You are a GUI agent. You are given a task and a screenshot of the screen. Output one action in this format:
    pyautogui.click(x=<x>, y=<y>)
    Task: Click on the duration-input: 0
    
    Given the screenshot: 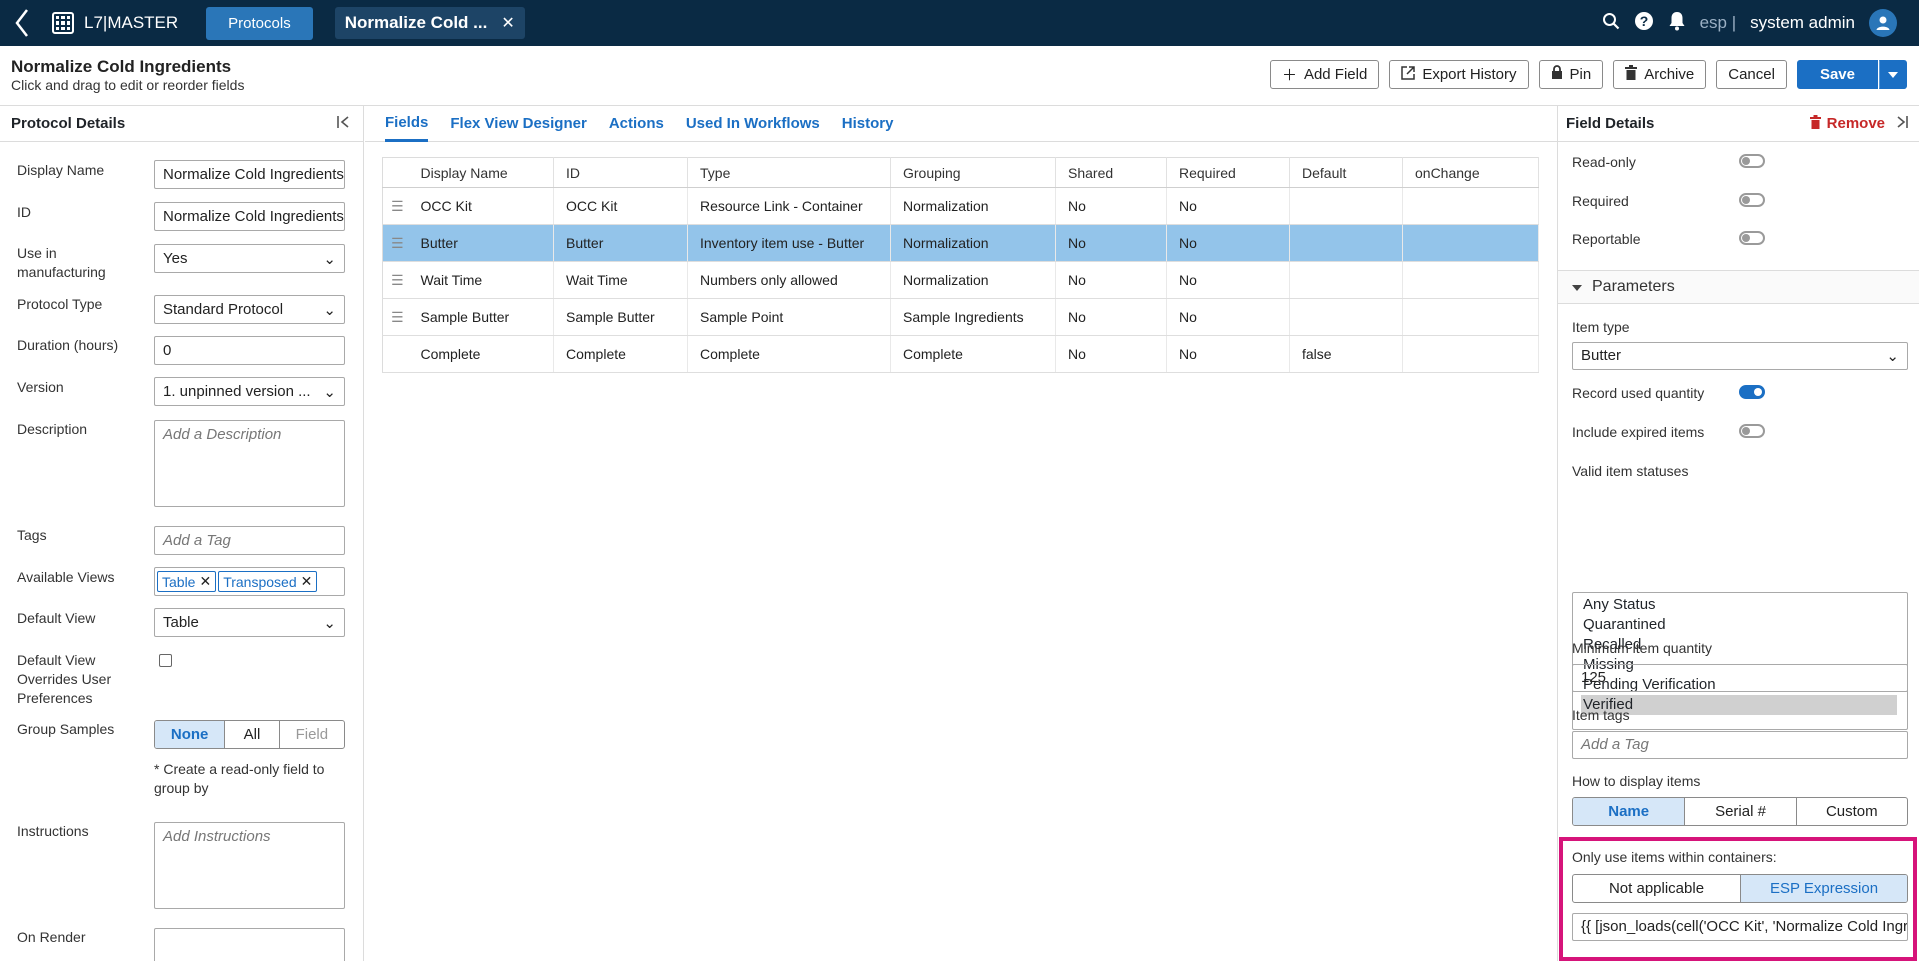 What is the action you would take?
    pyautogui.click(x=249, y=350)
    